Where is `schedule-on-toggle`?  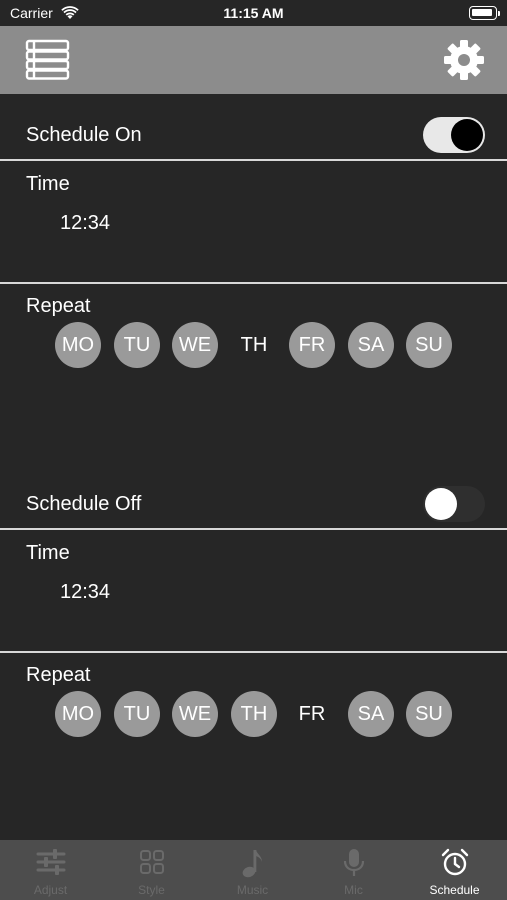
schedule-on-toggle is located at coordinates (454, 135).